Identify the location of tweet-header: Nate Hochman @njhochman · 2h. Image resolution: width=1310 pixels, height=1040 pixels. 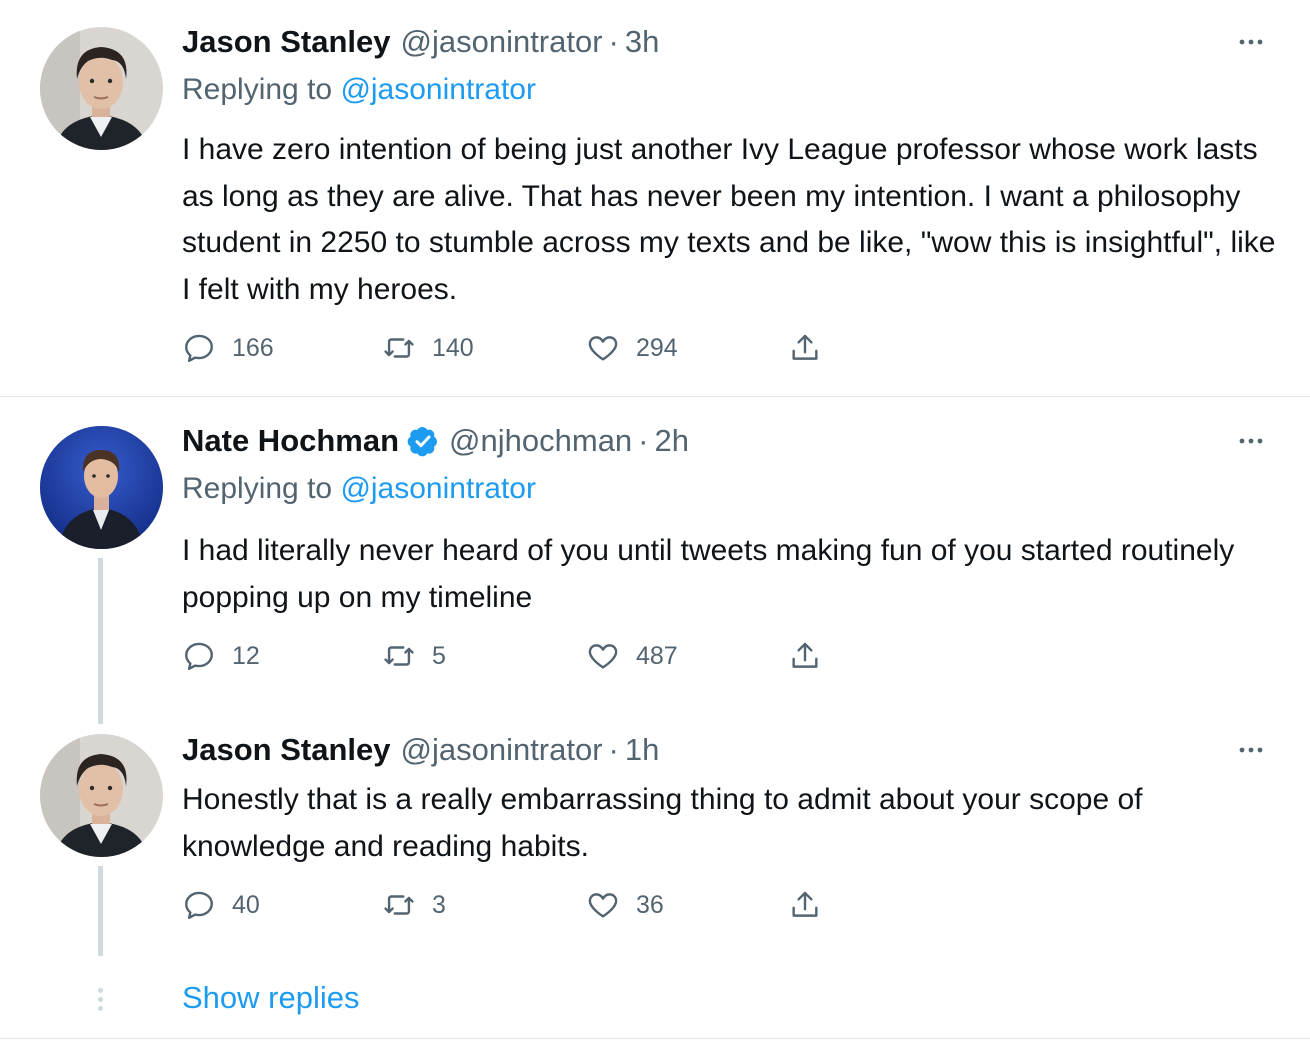
(435, 441).